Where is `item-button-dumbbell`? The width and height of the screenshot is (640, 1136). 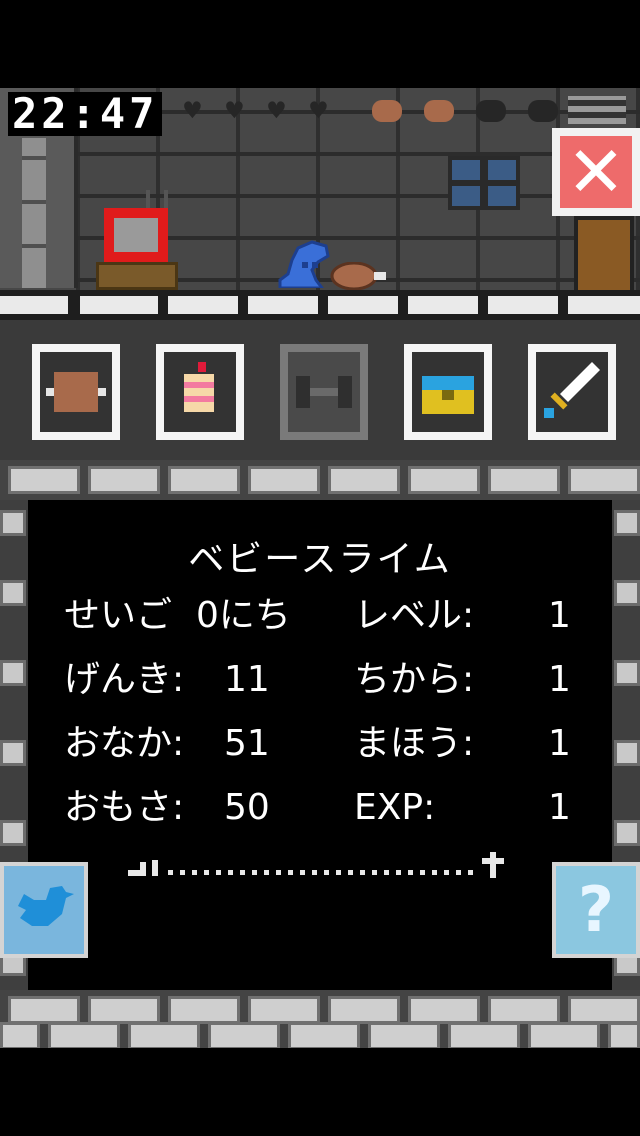 item-button-dumbbell is located at coordinates (324, 392).